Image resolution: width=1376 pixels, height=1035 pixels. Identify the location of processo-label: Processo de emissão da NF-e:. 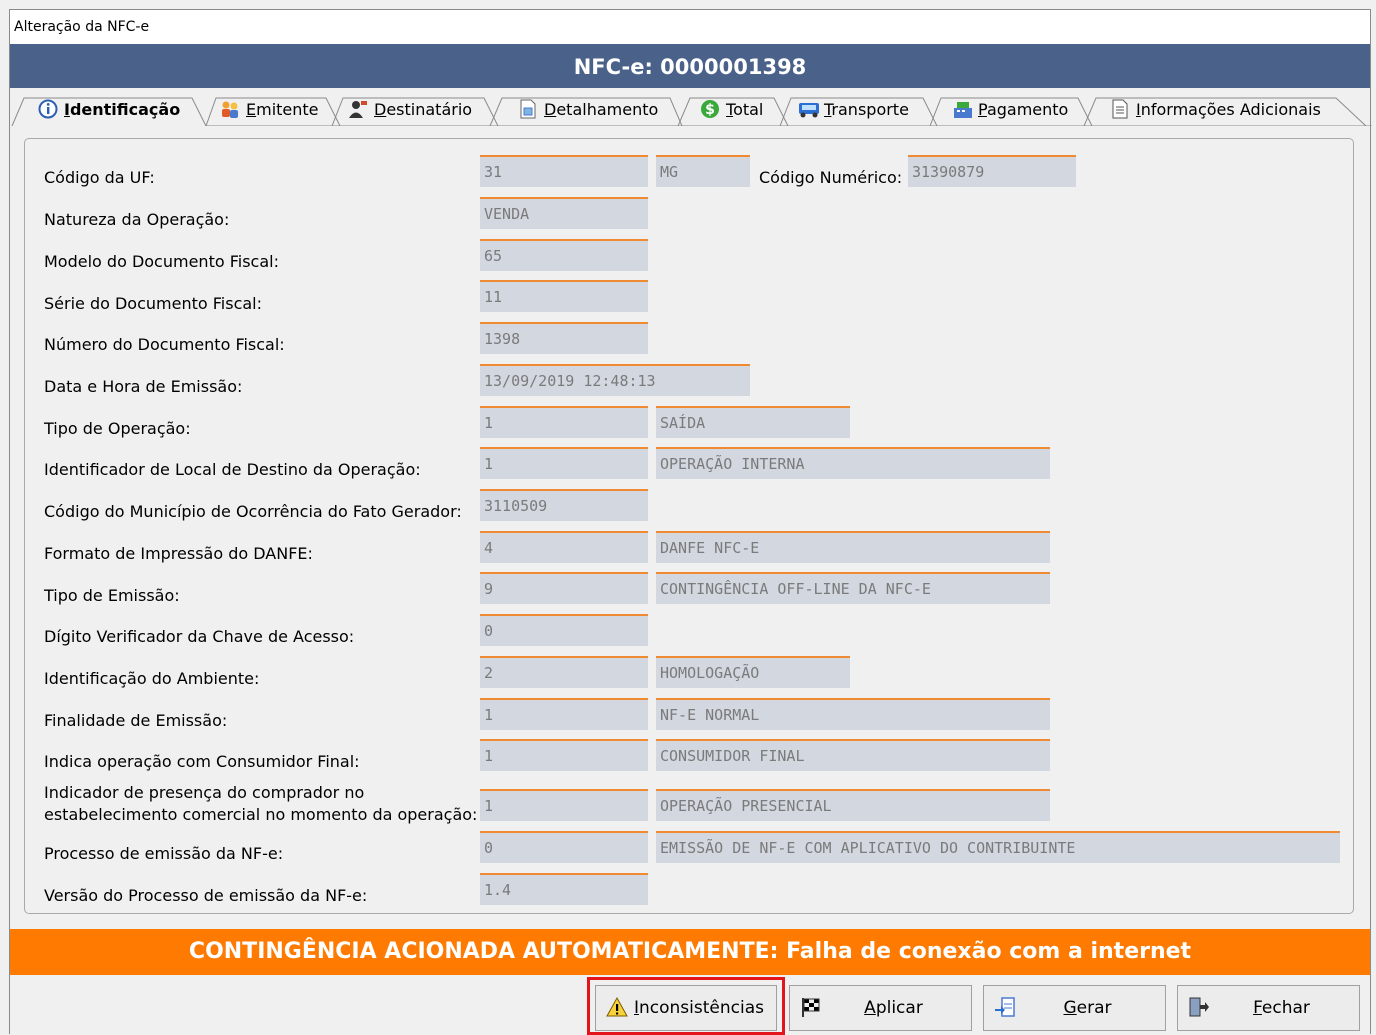
(164, 853).